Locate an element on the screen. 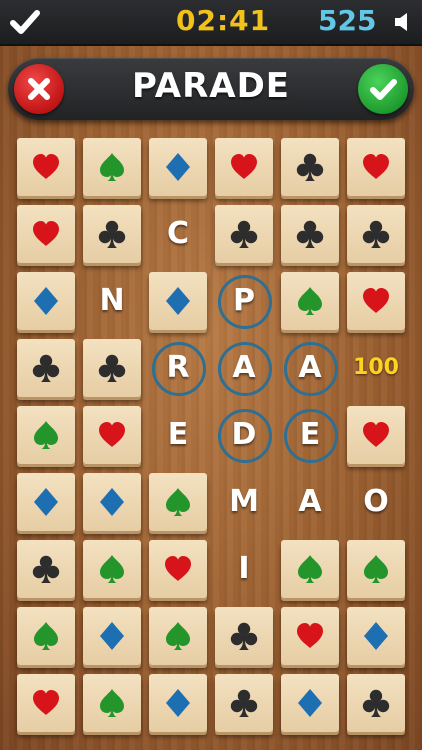 The height and width of the screenshot is (750, 422). letter-tile: C is located at coordinates (178, 234).